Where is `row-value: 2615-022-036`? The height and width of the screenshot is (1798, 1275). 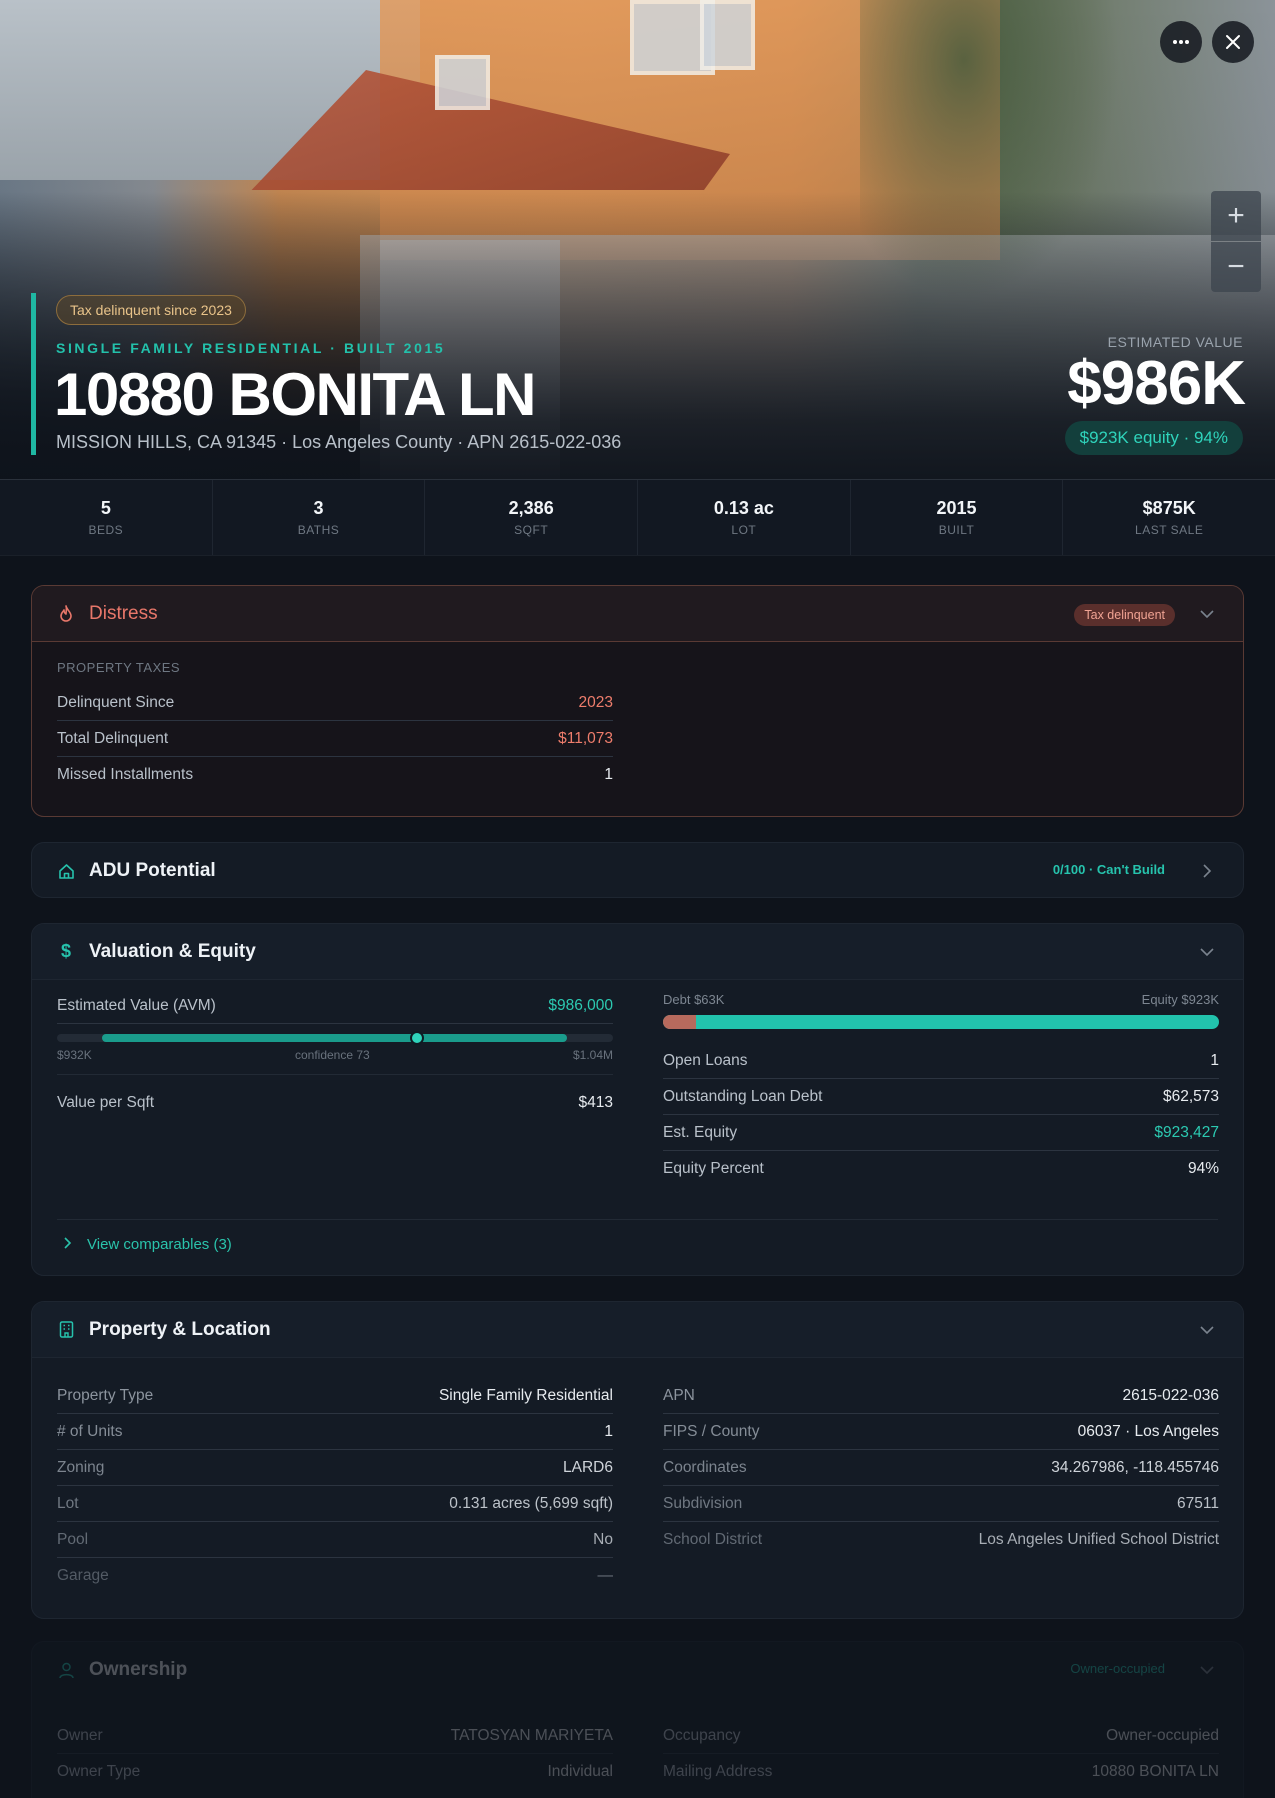 row-value: 2615-022-036 is located at coordinates (1170, 1395).